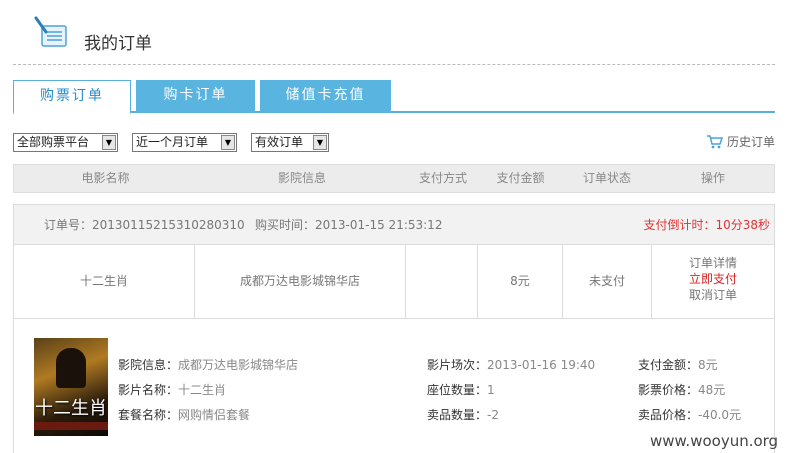  I want to click on detail-cinema-value: 成都万达电影城锦华店, so click(238, 365).